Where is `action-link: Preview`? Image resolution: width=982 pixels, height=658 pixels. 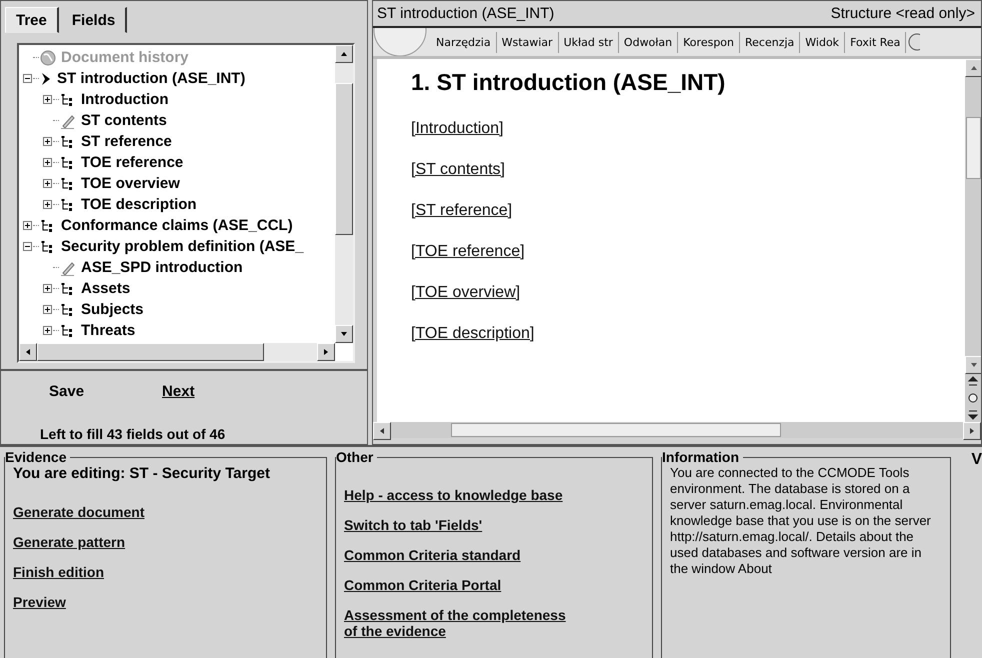 action-link: Preview is located at coordinates (165, 602).